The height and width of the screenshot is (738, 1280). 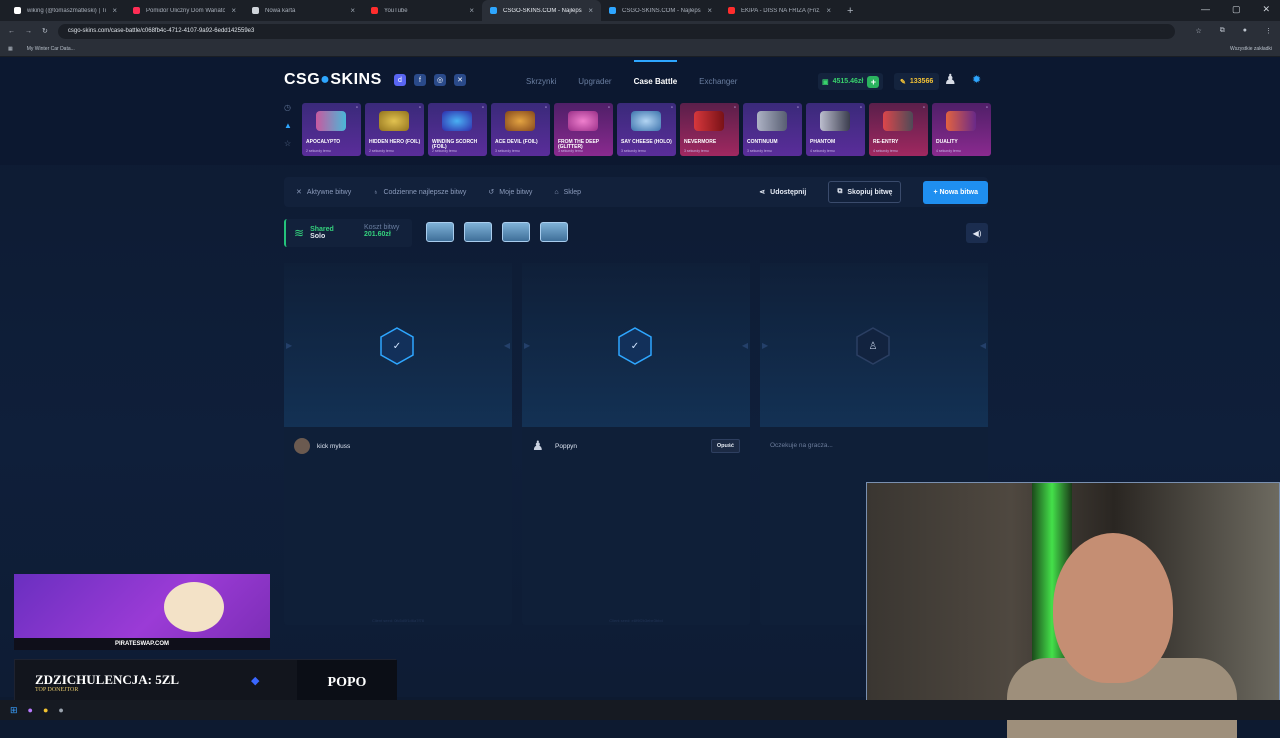 What do you see at coordinates (184, 10) in the screenshot?
I see `browser-tab: Pomidor Uliczny Dom Wariatów ×` at bounding box center [184, 10].